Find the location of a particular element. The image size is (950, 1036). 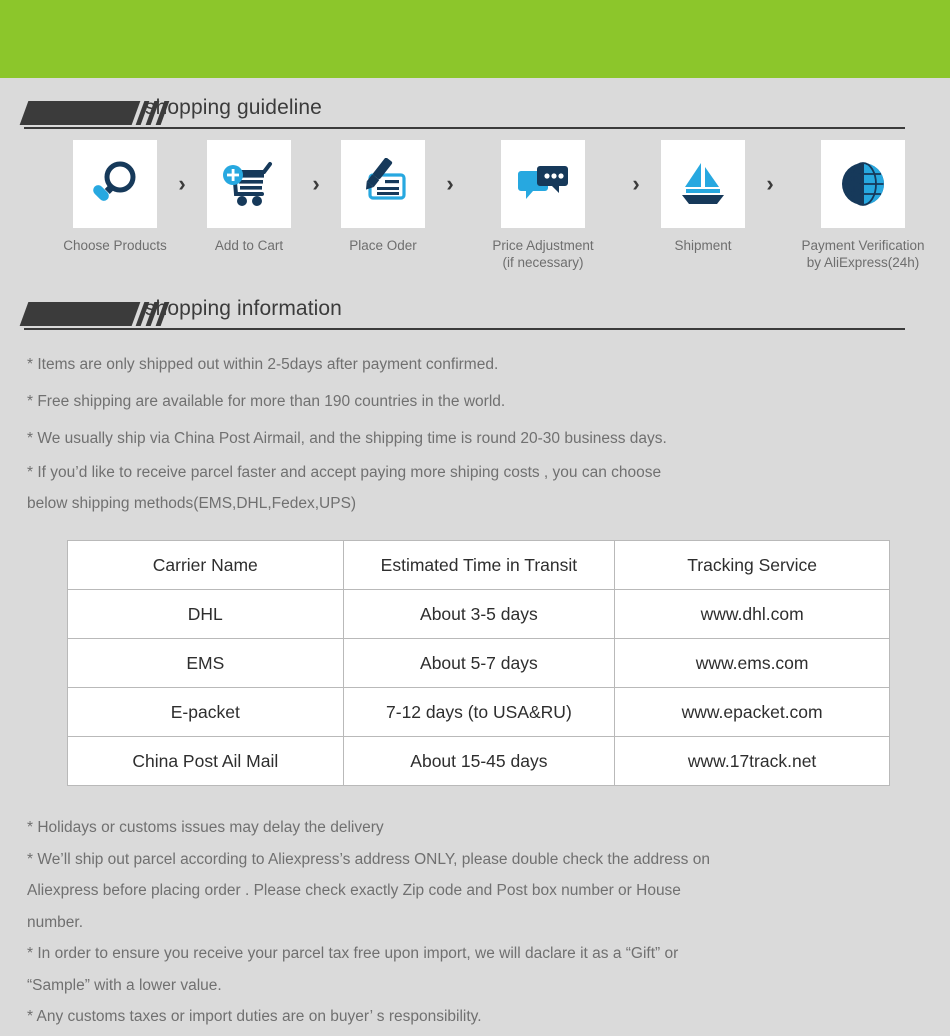

top-green-banner is located at coordinates (475, 39).